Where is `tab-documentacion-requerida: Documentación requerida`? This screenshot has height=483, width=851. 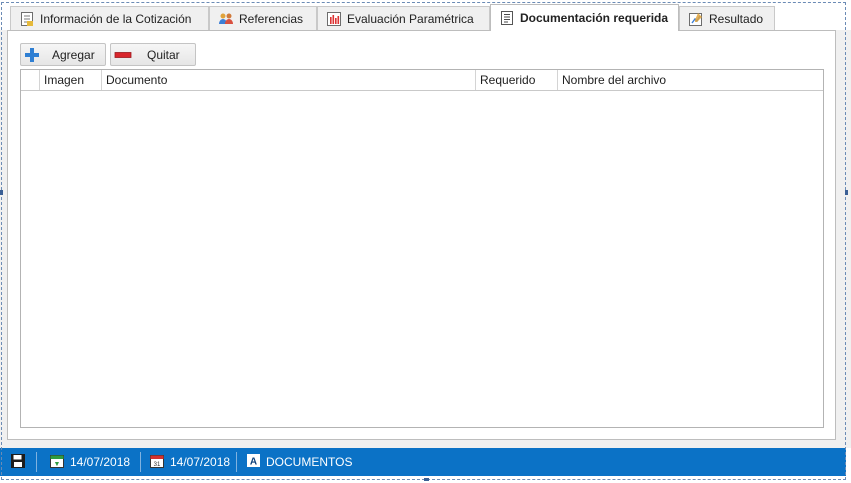
tab-documentacion-requerida: Documentación requerida is located at coordinates (584, 17).